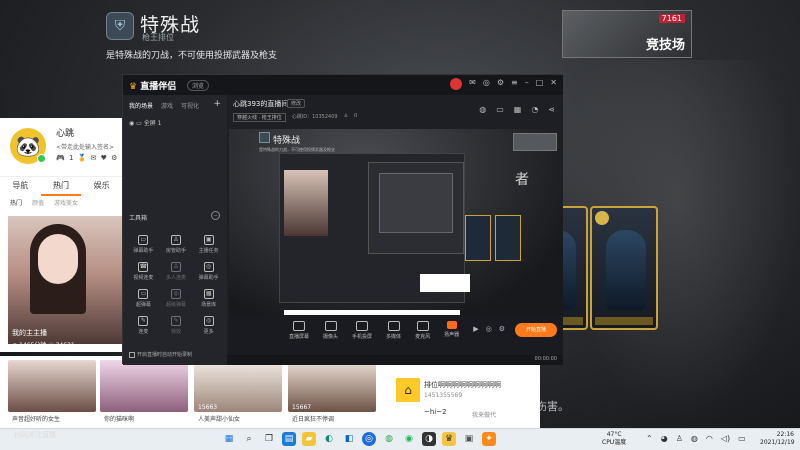 The height and width of the screenshot is (450, 800). I want to click on volume-icon: ◁), so click(725, 438).